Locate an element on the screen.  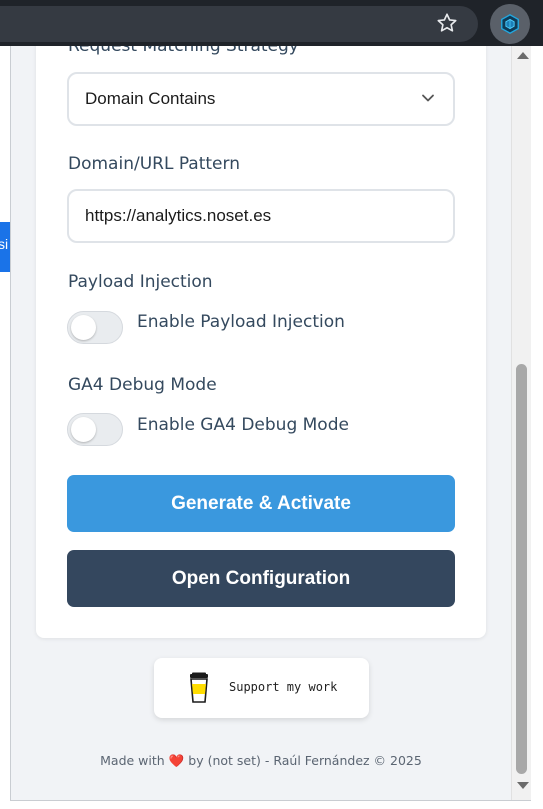
support-label: Support my work is located at coordinates (283, 687).